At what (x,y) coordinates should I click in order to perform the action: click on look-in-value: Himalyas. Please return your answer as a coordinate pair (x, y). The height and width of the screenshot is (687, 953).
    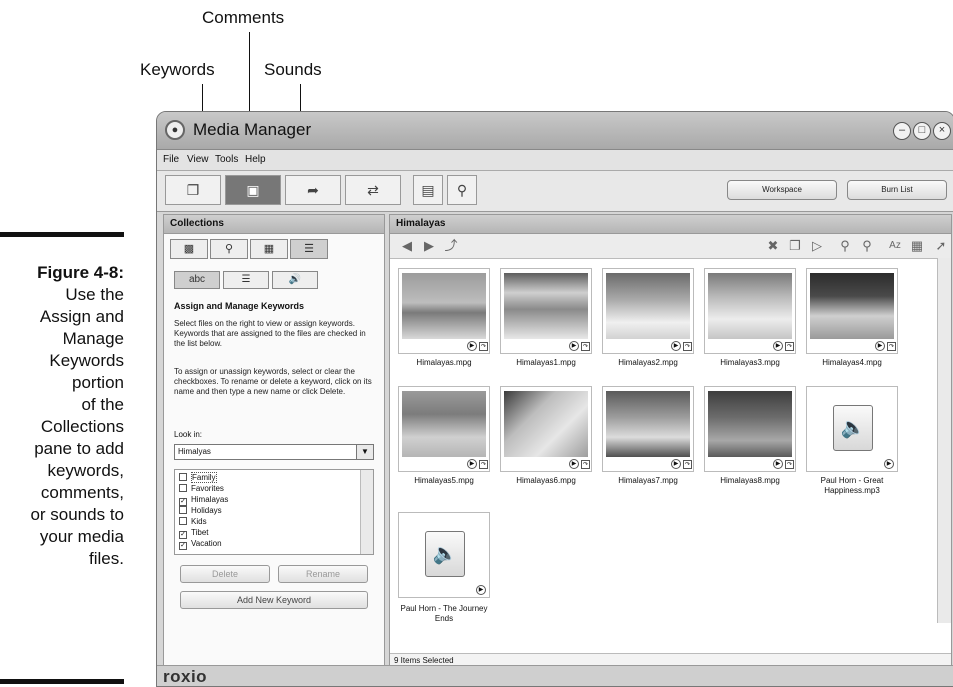
    Looking at the image, I should click on (194, 451).